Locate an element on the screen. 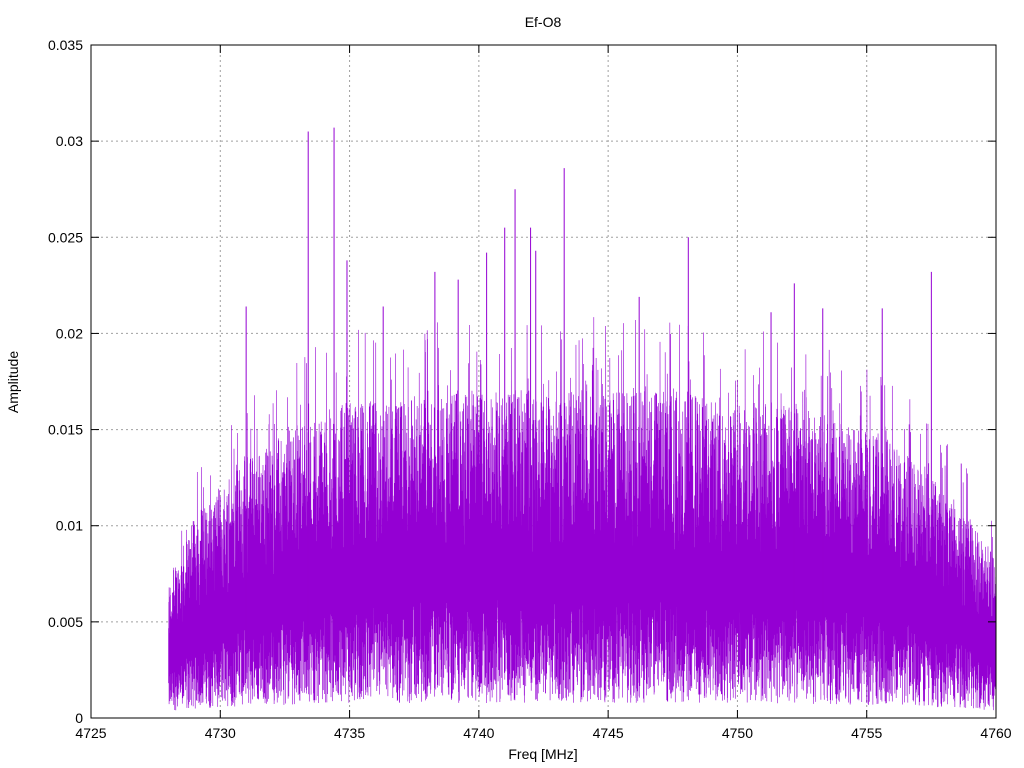 The width and height of the screenshot is (1024, 768). x-tick-label: 4760 is located at coordinates (995, 733).